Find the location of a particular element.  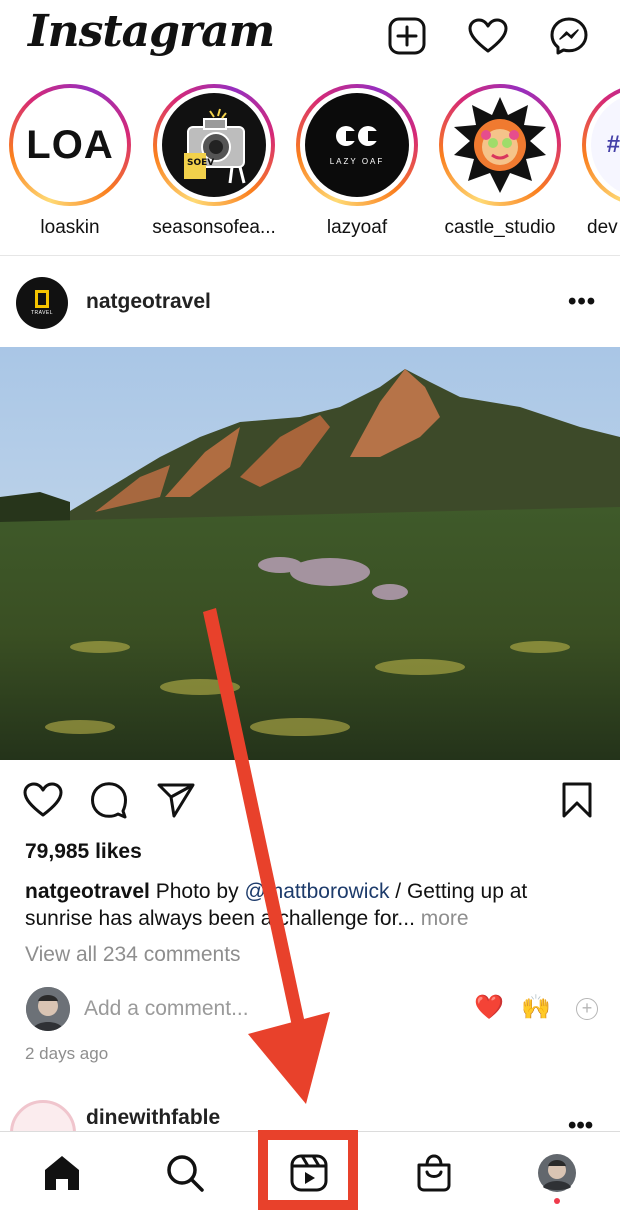

story-avatar-dev: # is located at coordinates (605, 145).